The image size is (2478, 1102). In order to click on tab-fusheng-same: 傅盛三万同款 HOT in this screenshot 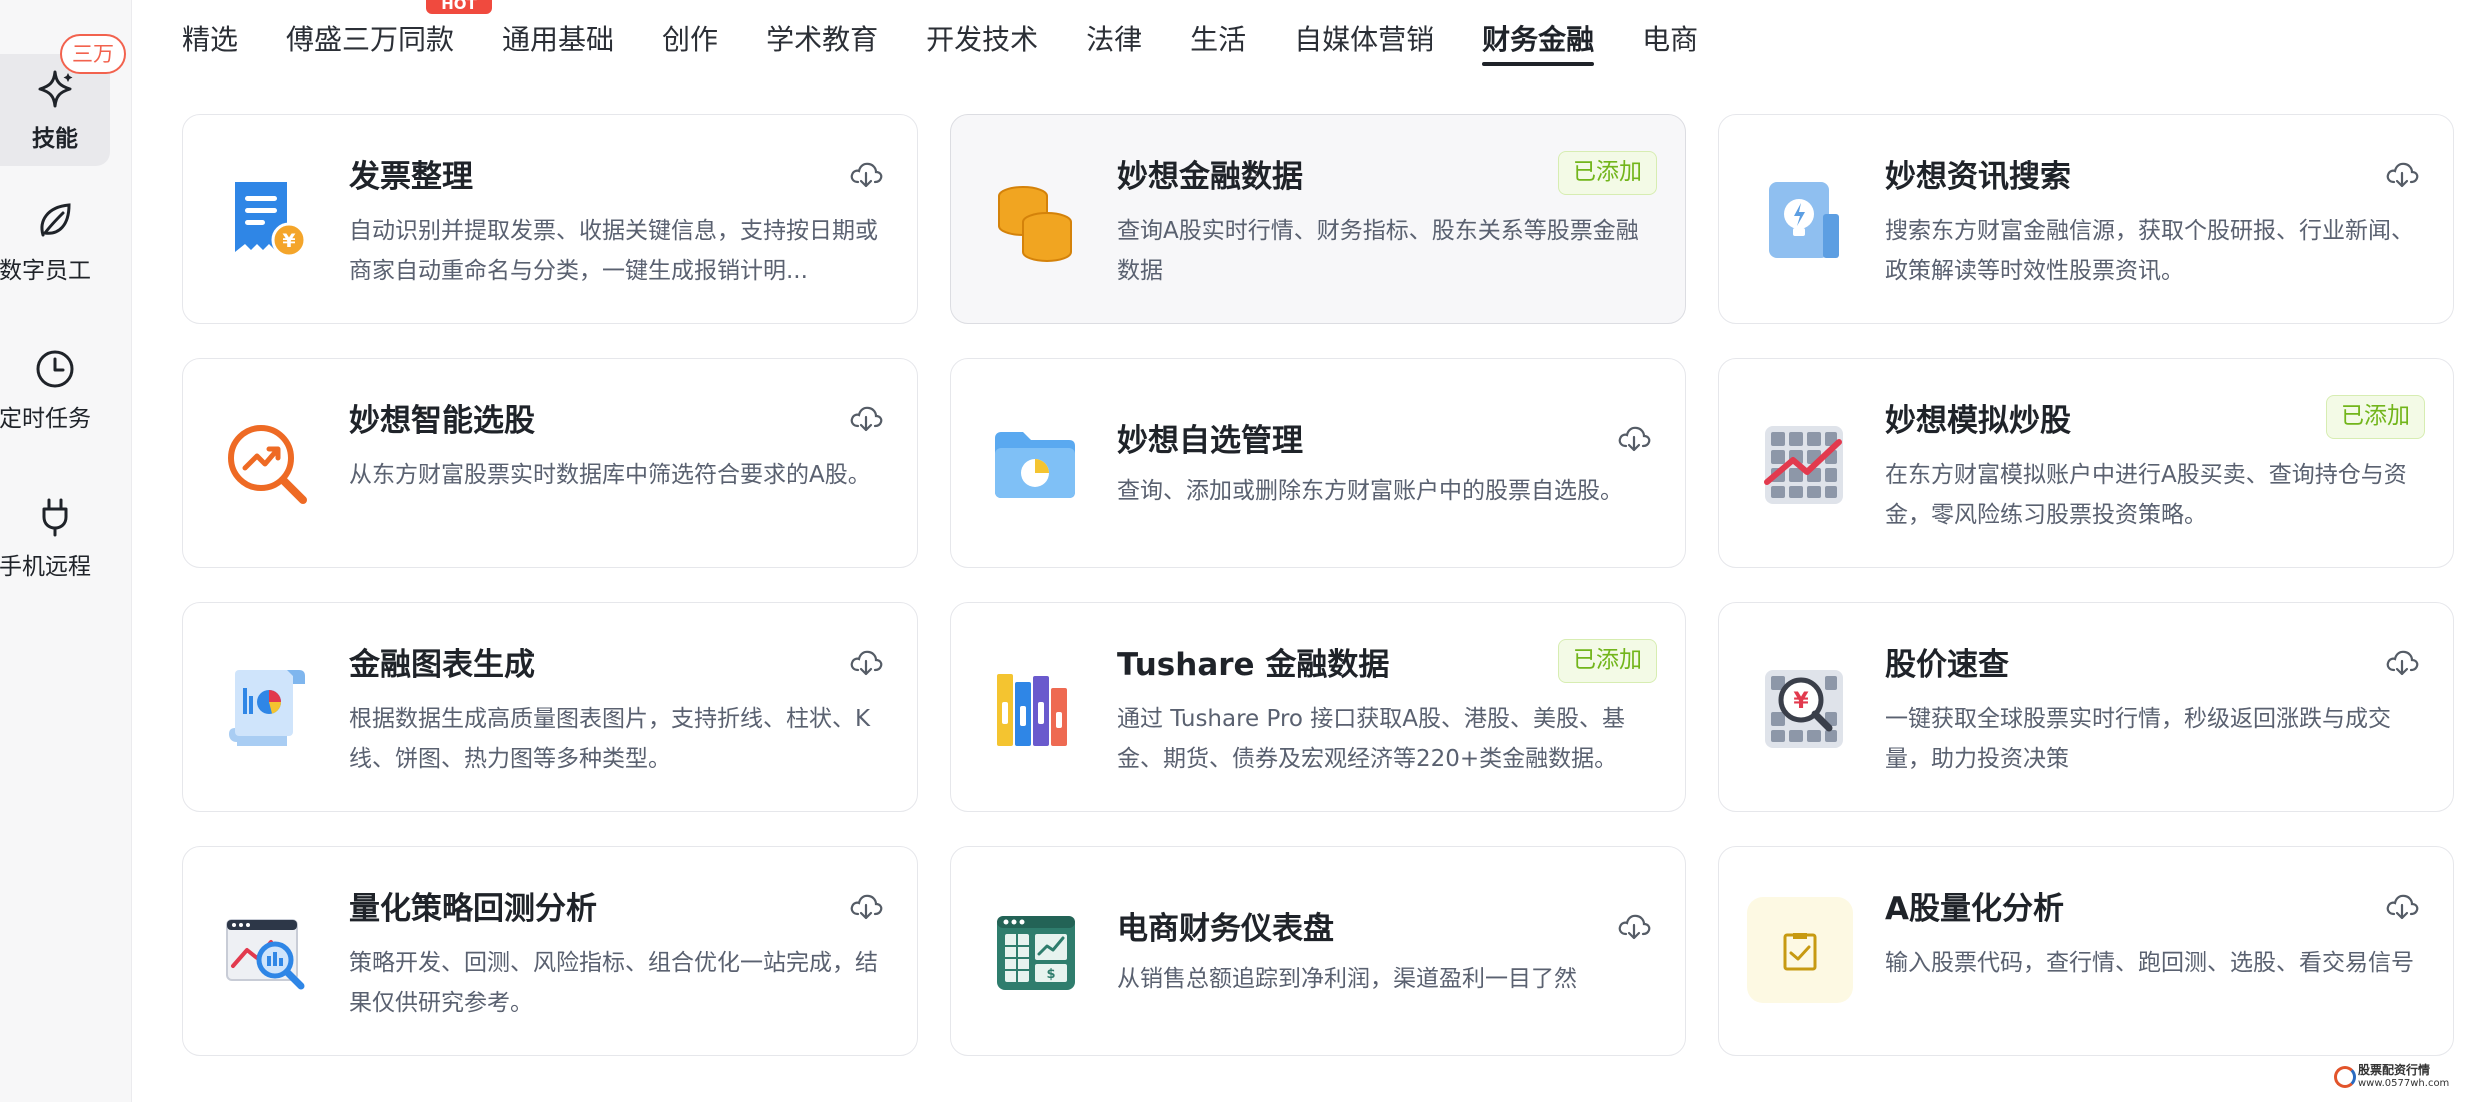, I will do `click(389, 35)`.